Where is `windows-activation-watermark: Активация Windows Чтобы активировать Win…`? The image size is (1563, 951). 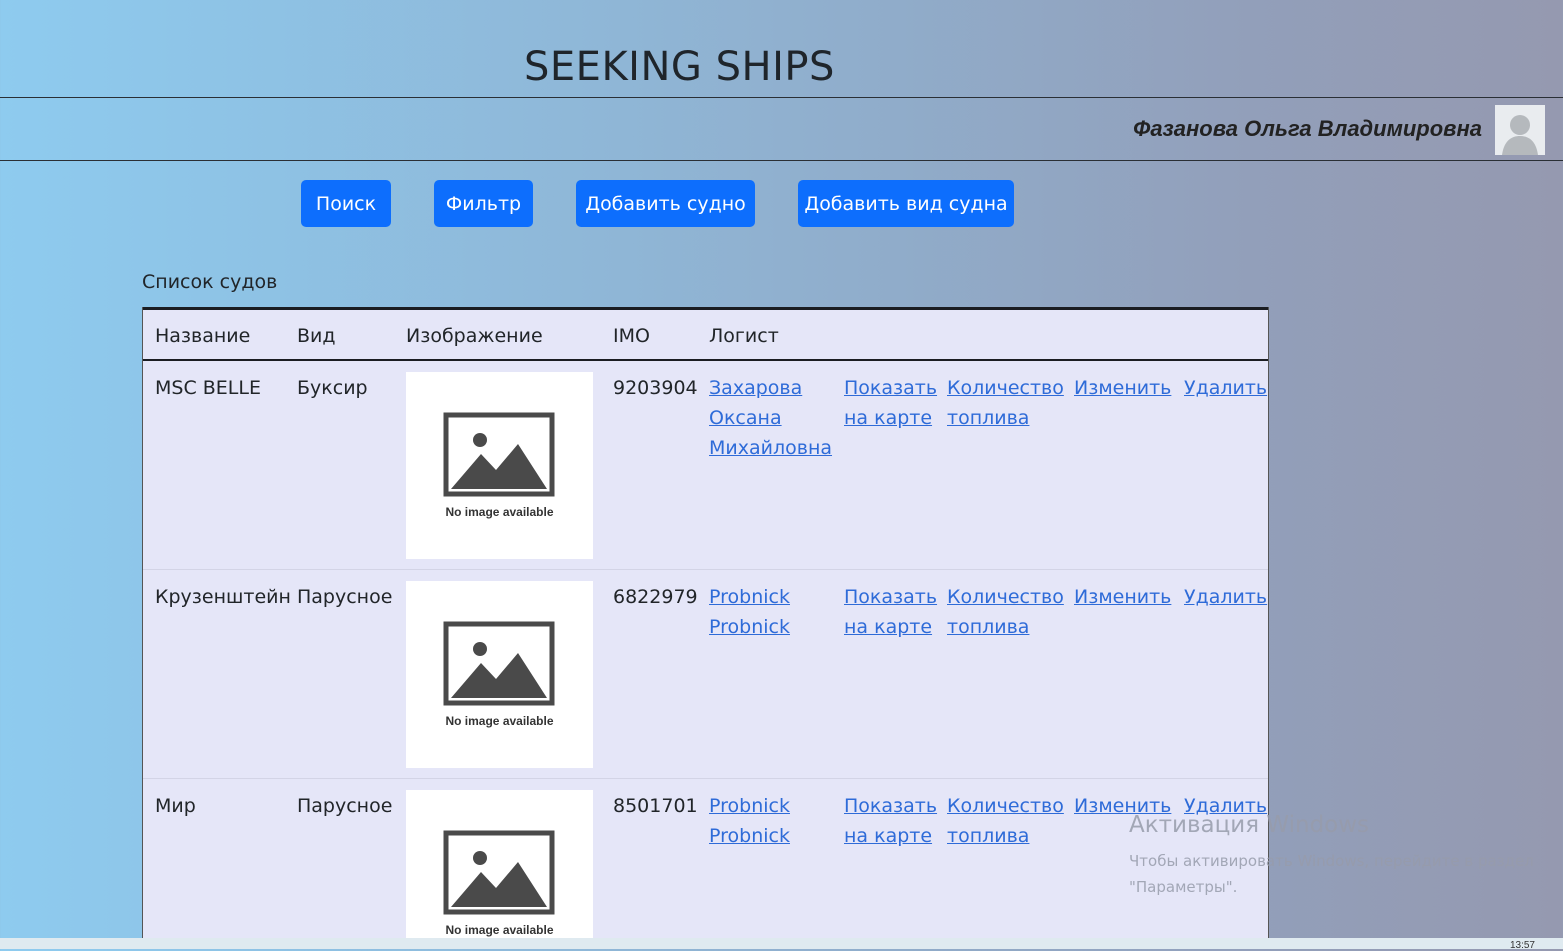
windows-activation-watermark: Активация Windows Чтобы активировать Win… is located at coordinates (1344, 856).